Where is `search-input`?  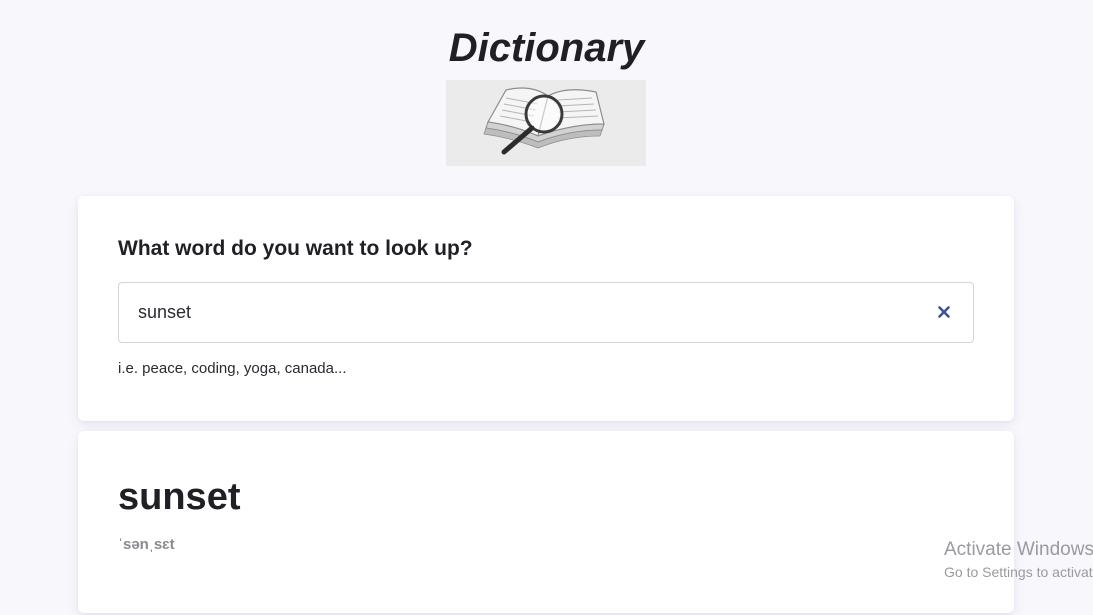 search-input is located at coordinates (528, 312).